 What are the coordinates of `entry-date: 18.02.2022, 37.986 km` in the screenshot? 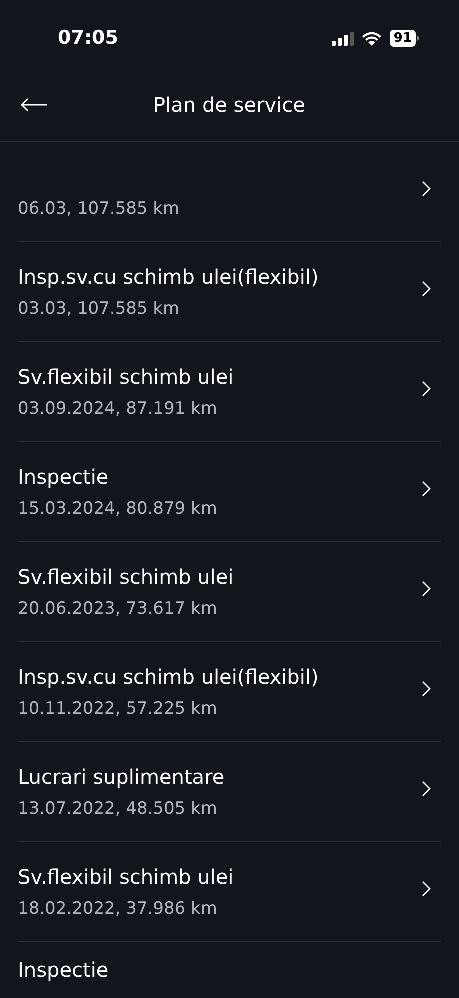 It's located at (118, 909).